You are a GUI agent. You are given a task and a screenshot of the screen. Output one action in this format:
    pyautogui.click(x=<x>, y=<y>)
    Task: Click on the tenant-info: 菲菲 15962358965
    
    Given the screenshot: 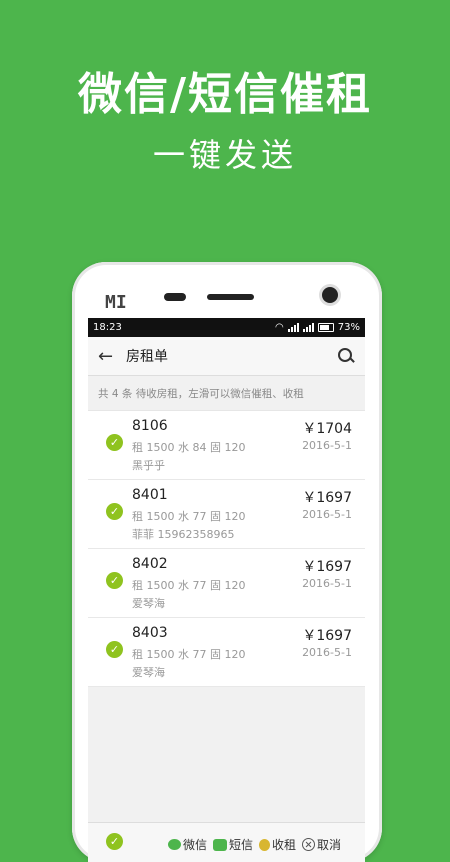 What is the action you would take?
    pyautogui.click(x=183, y=534)
    